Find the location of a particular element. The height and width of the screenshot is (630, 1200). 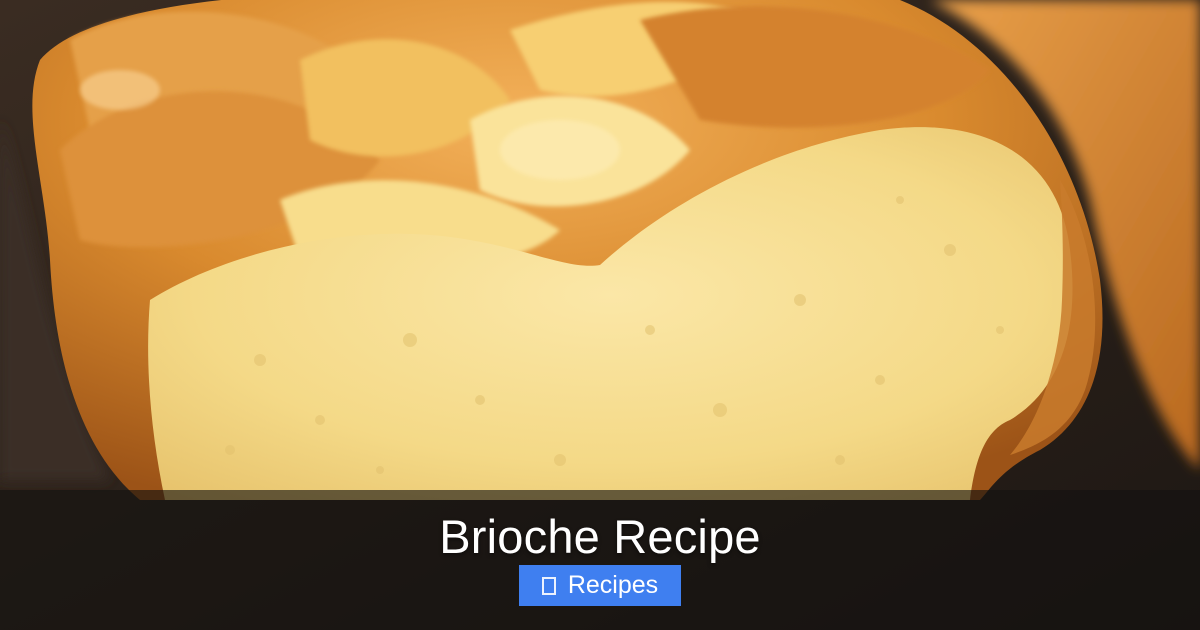

folder-icon is located at coordinates (548, 586).